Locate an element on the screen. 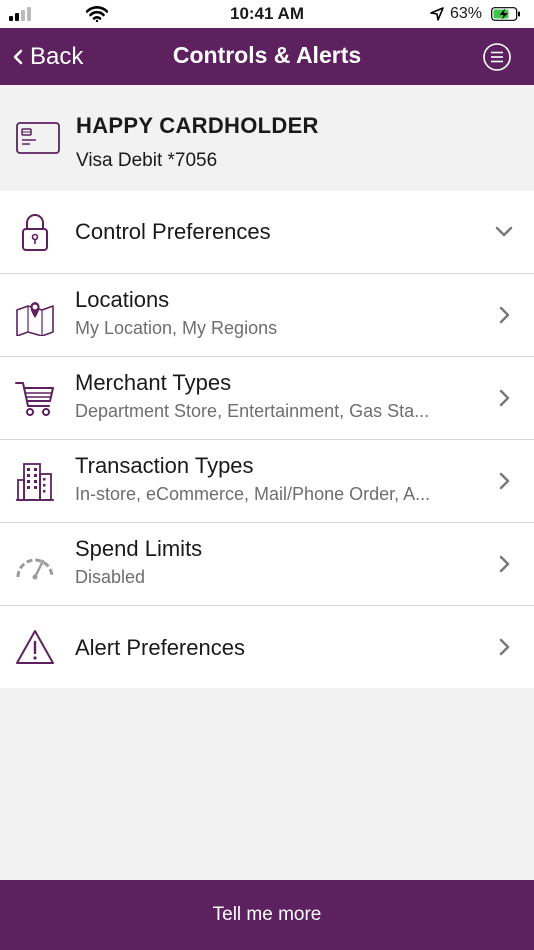 The width and height of the screenshot is (534, 950). location-arrow-icon is located at coordinates (437, 14).